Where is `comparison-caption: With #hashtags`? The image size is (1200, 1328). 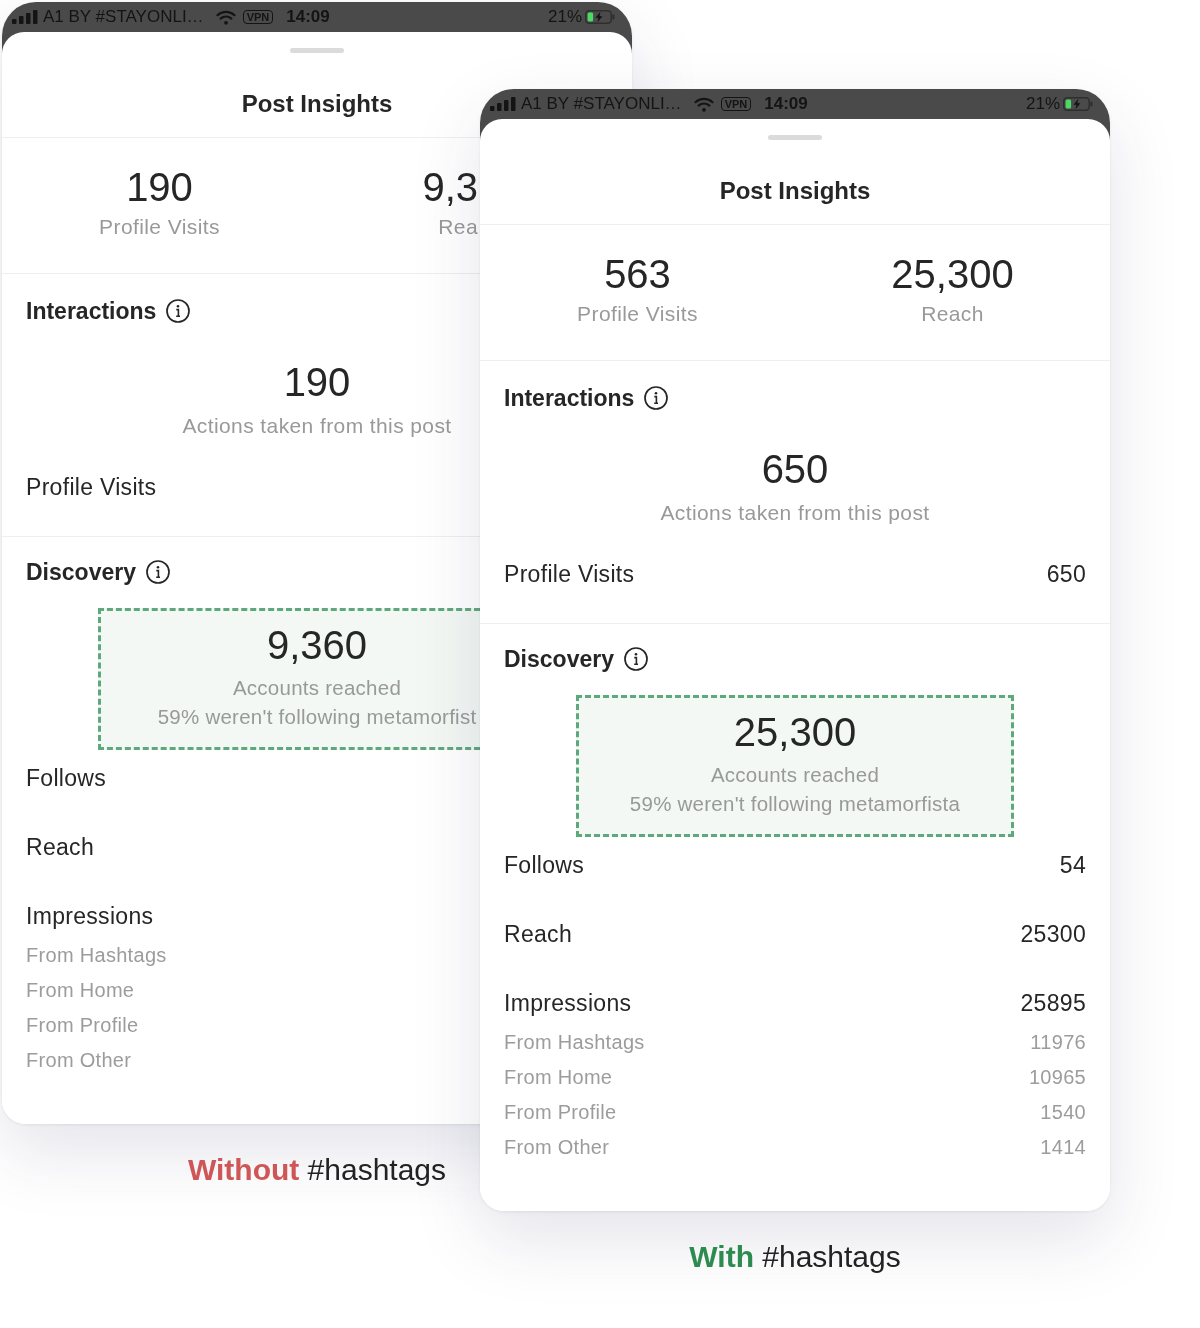
comparison-caption: With #hashtags is located at coordinates (795, 1257).